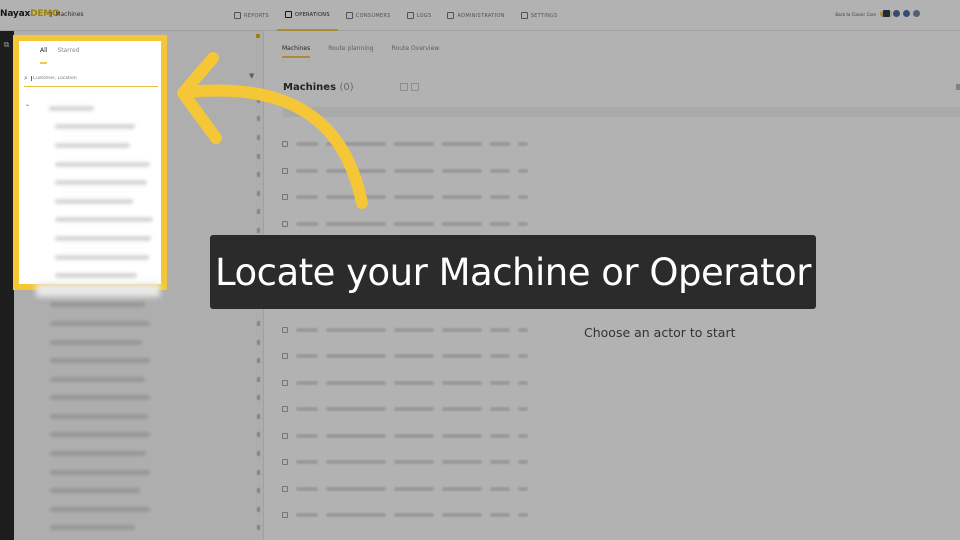 The image size is (960, 540). I want to click on highlighted-search-panel: All Starred ⌕ ⌄, so click(90, 162).